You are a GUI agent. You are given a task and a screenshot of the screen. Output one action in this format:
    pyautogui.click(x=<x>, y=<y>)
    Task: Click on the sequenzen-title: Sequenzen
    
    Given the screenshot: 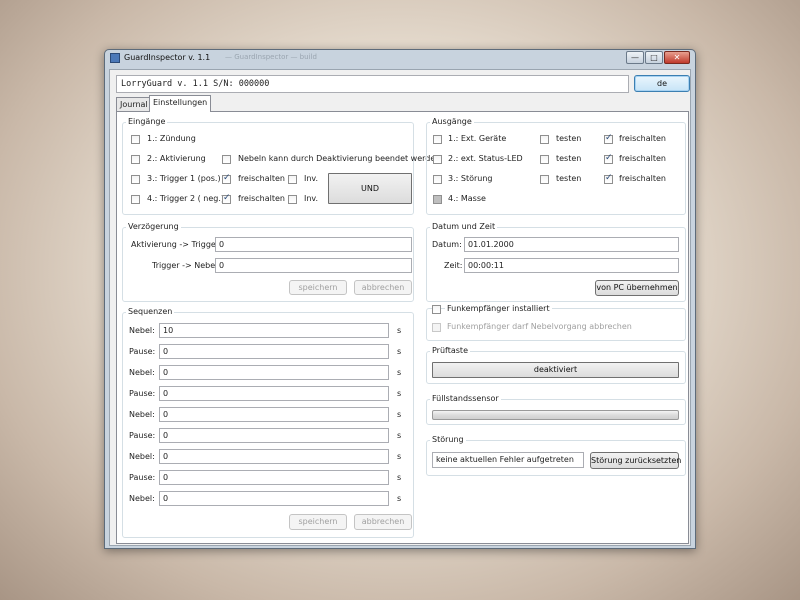 What is the action you would take?
    pyautogui.click(x=150, y=311)
    